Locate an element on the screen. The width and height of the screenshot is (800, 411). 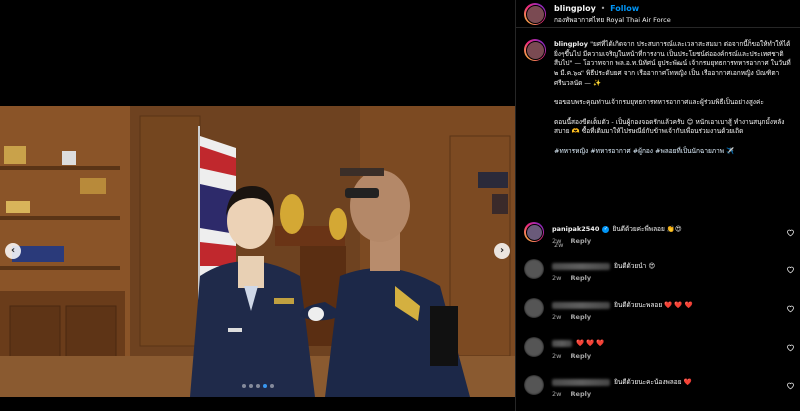
comment-username: panipak2540 is located at coordinates (575, 229).